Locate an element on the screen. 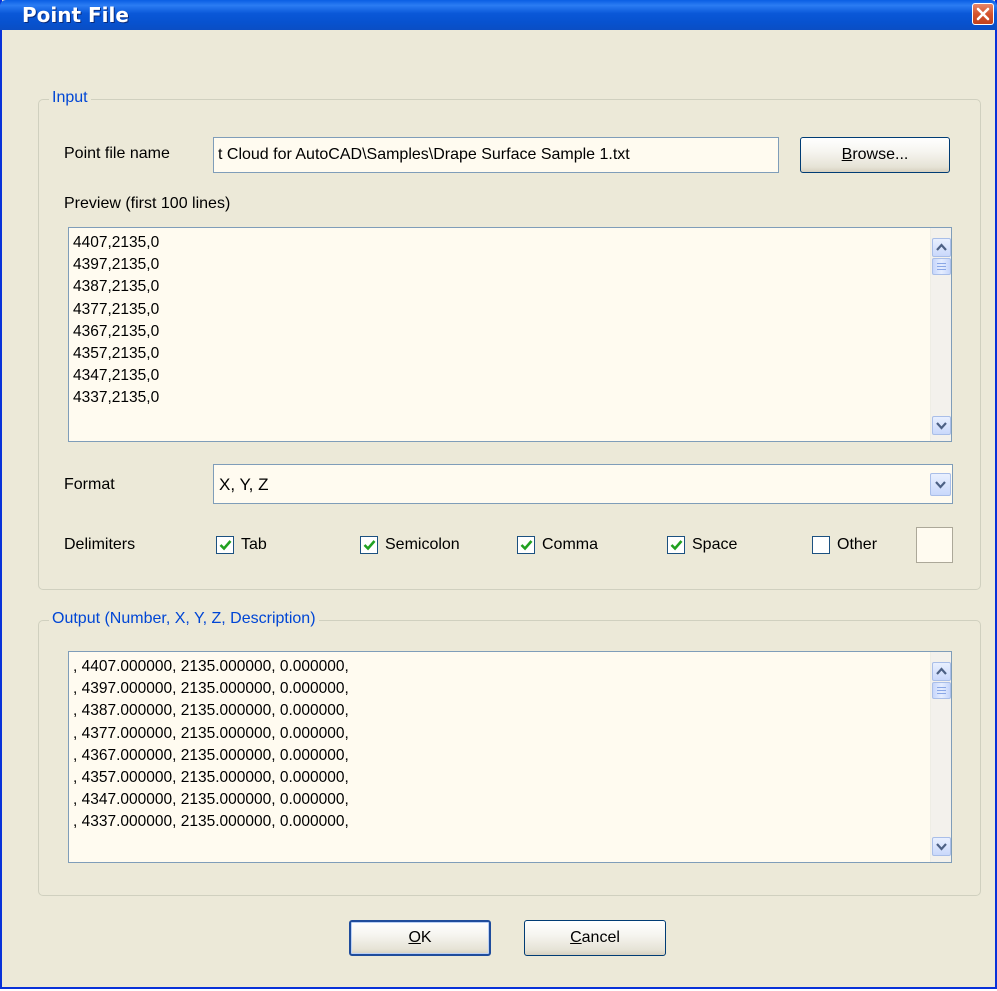 The height and width of the screenshot is (991, 997). cancel-accelerator: C is located at coordinates (576, 937).